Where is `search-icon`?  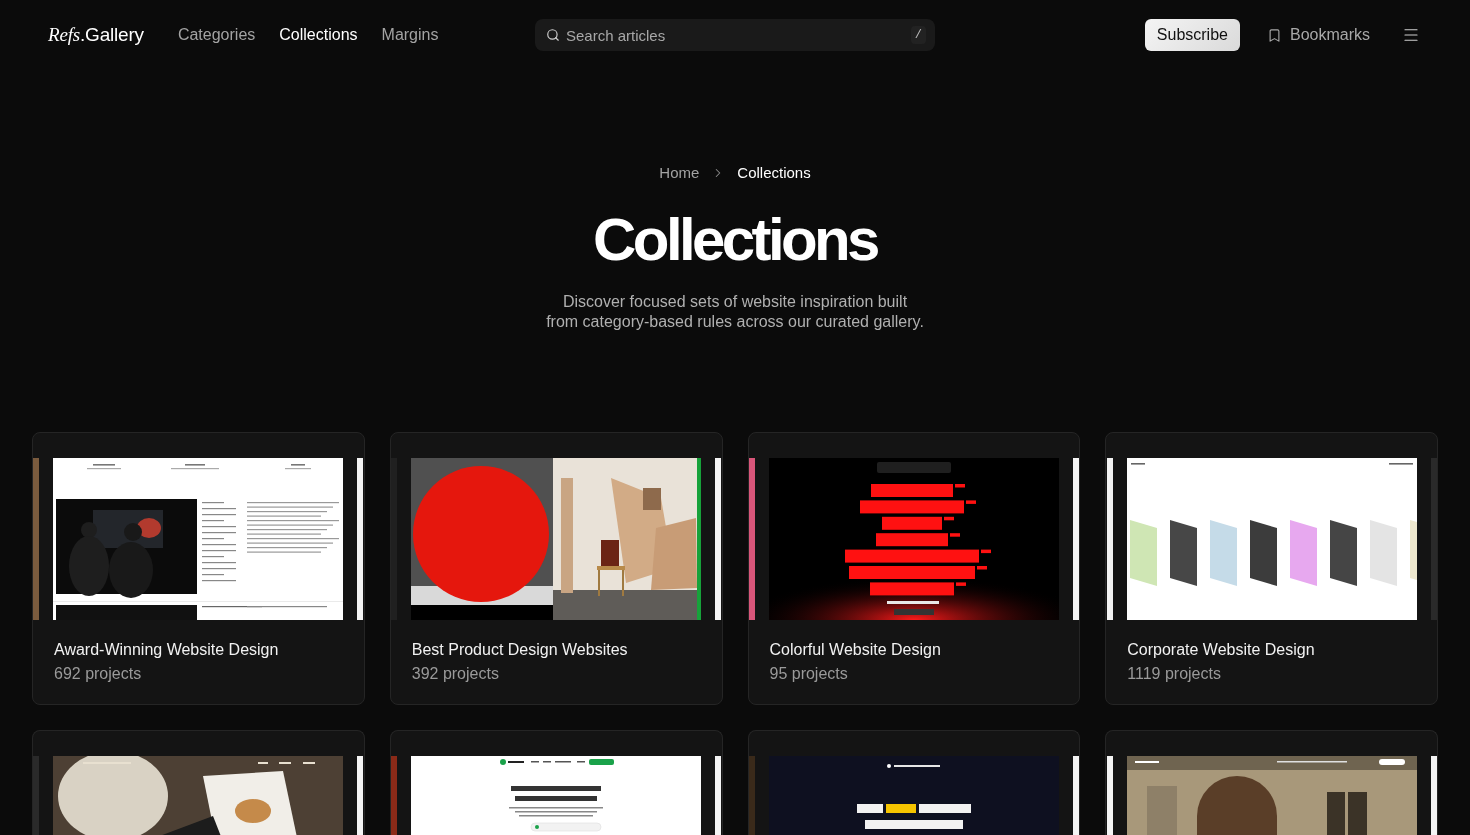 search-icon is located at coordinates (553, 35).